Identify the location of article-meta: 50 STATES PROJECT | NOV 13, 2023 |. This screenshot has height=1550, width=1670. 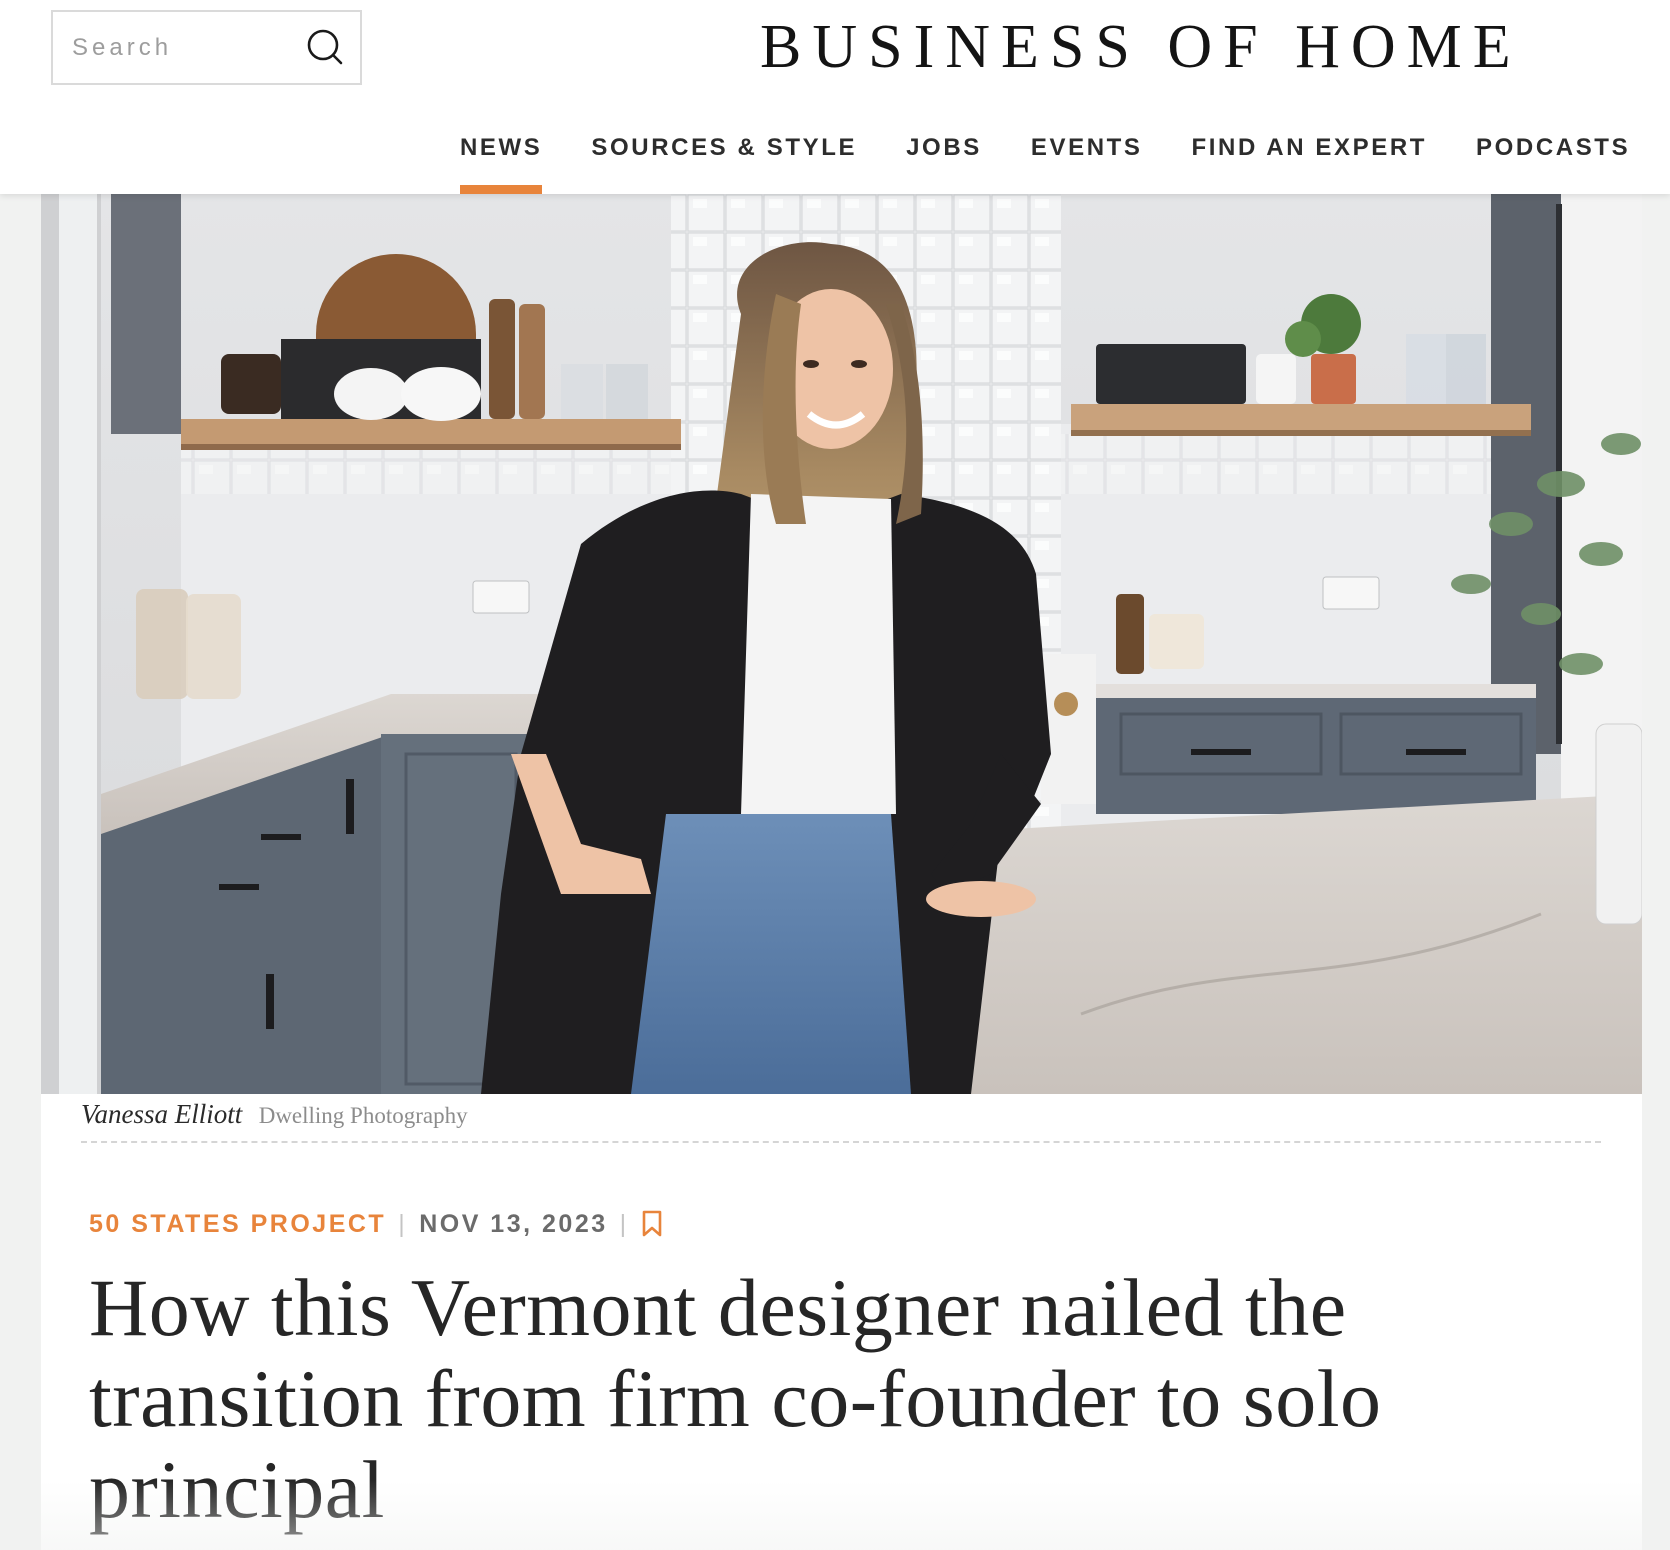
(376, 1224).